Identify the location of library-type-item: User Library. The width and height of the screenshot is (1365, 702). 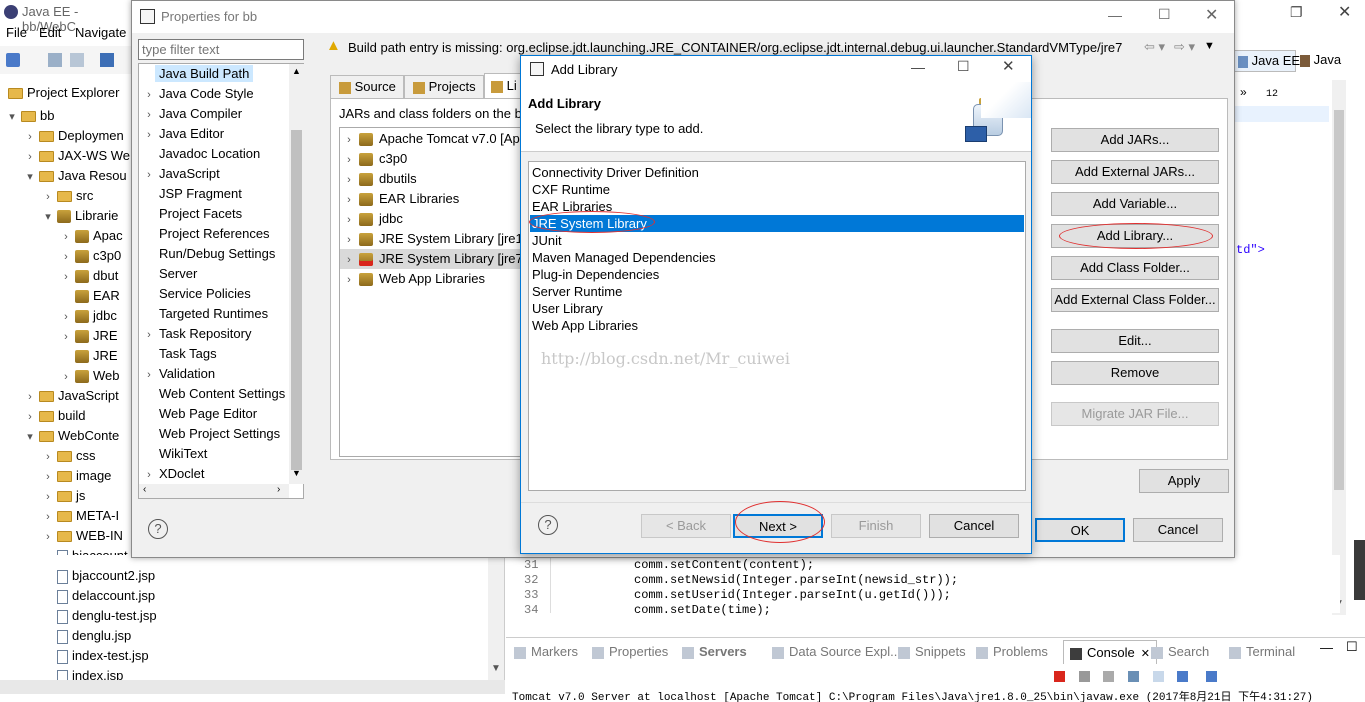
(777, 308).